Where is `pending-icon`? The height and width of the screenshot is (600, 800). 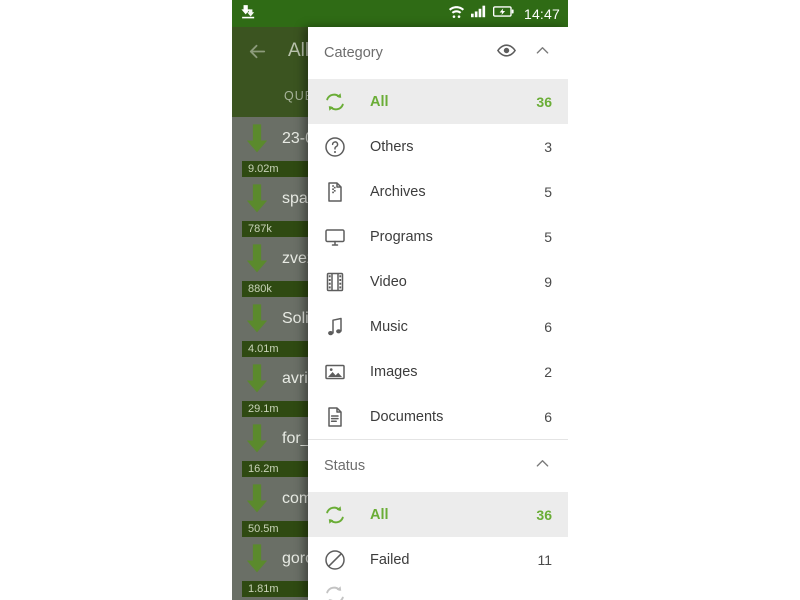 pending-icon is located at coordinates (335, 591).